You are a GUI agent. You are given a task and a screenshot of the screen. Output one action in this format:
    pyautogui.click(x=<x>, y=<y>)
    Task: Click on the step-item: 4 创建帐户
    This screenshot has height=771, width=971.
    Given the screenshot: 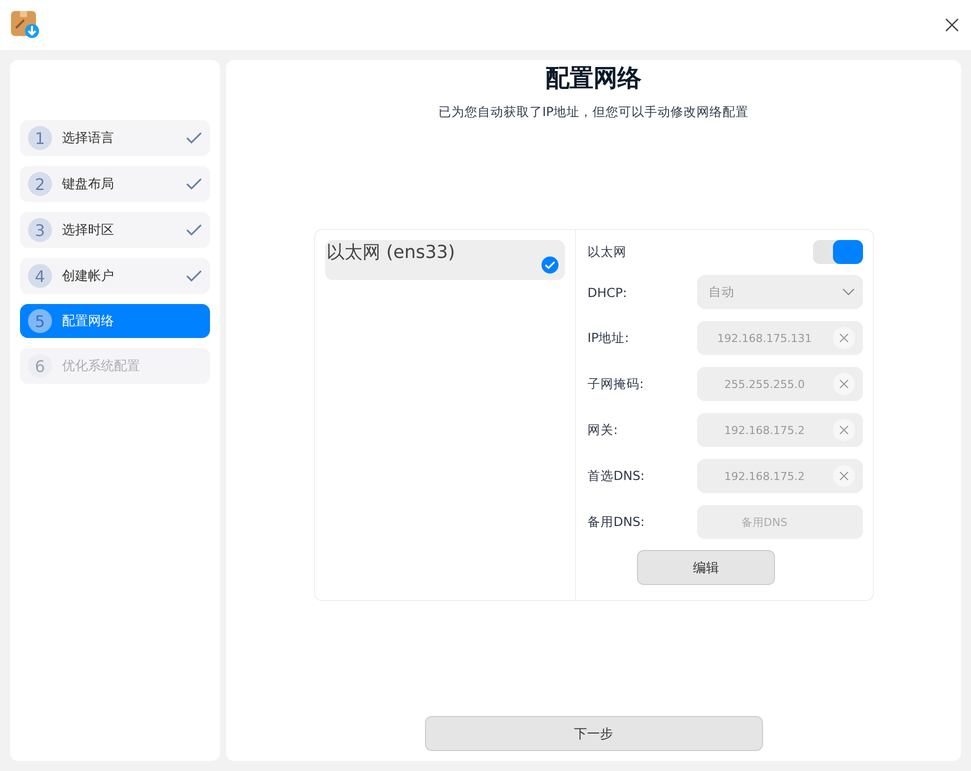 What is the action you would take?
    pyautogui.click(x=115, y=276)
    